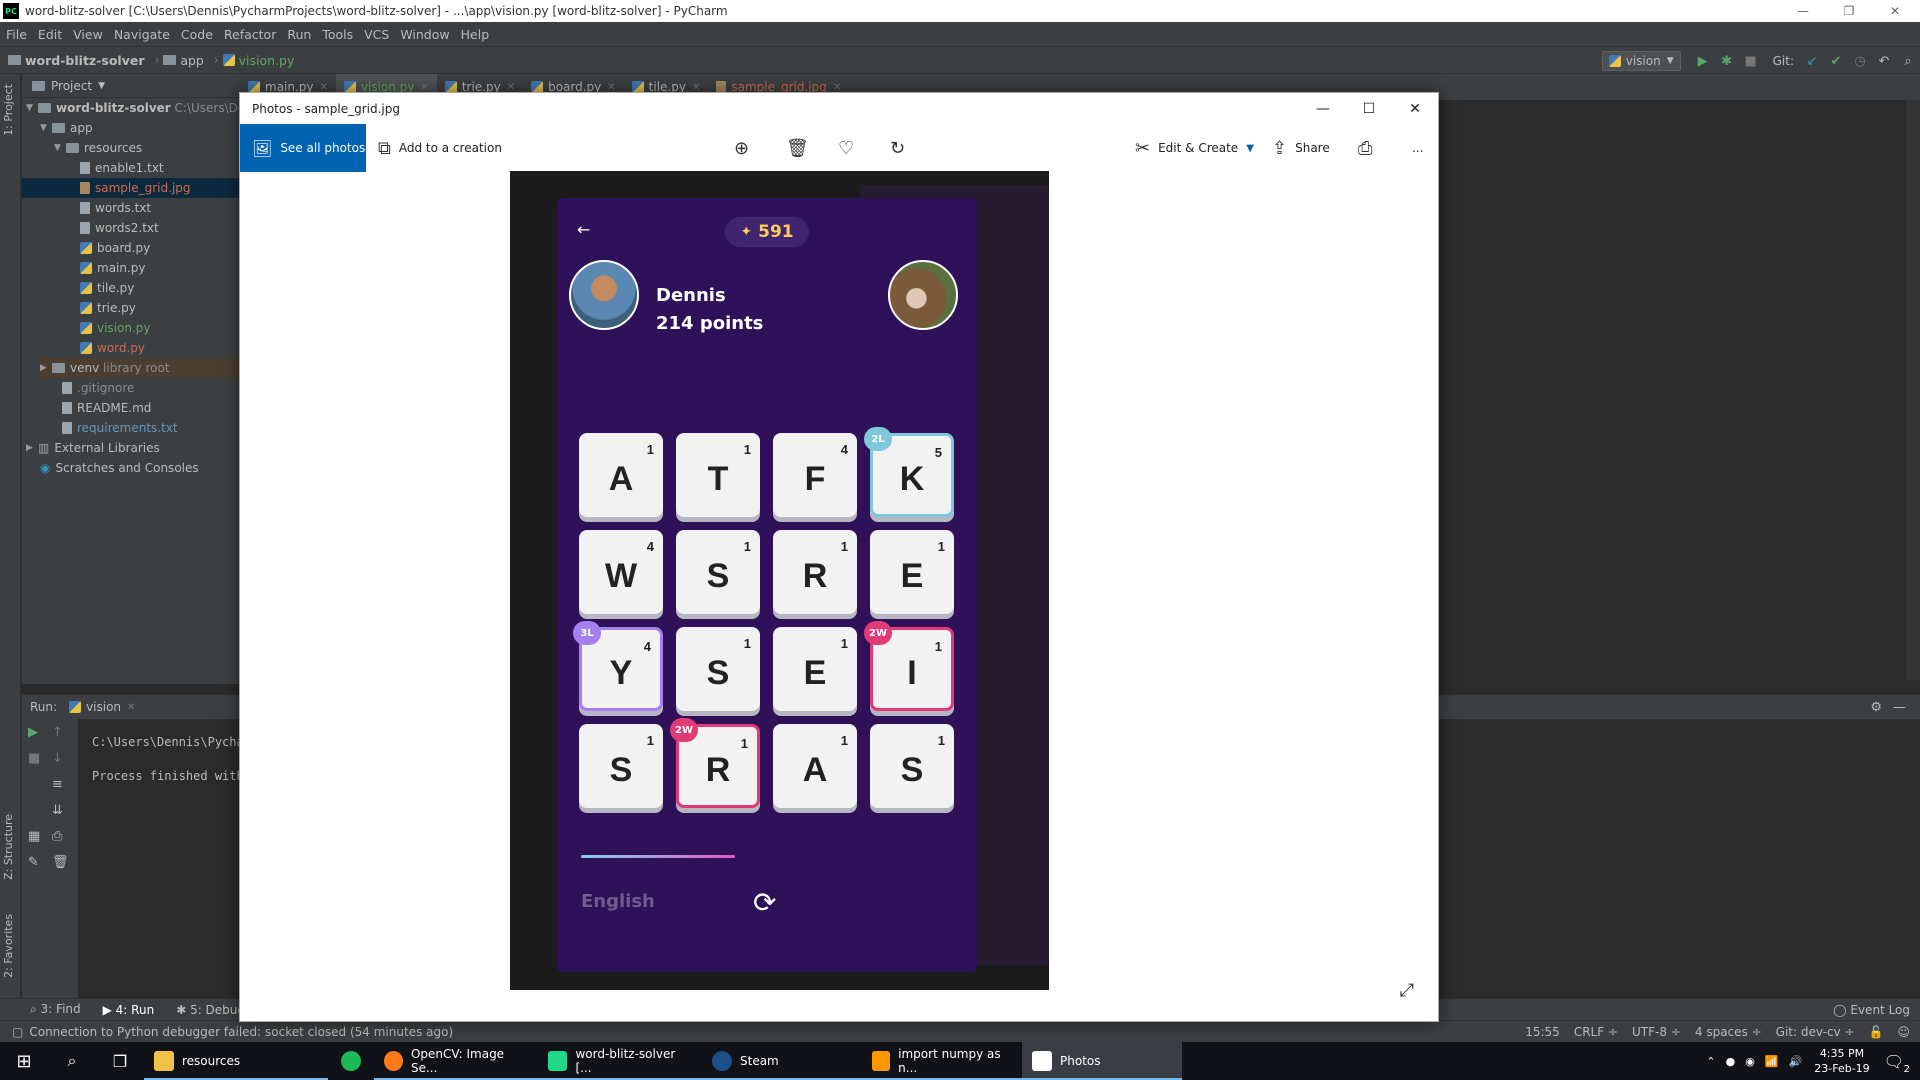 The width and height of the screenshot is (1920, 1080). I want to click on search-everywhere-icon: ⌕, so click(1908, 61).